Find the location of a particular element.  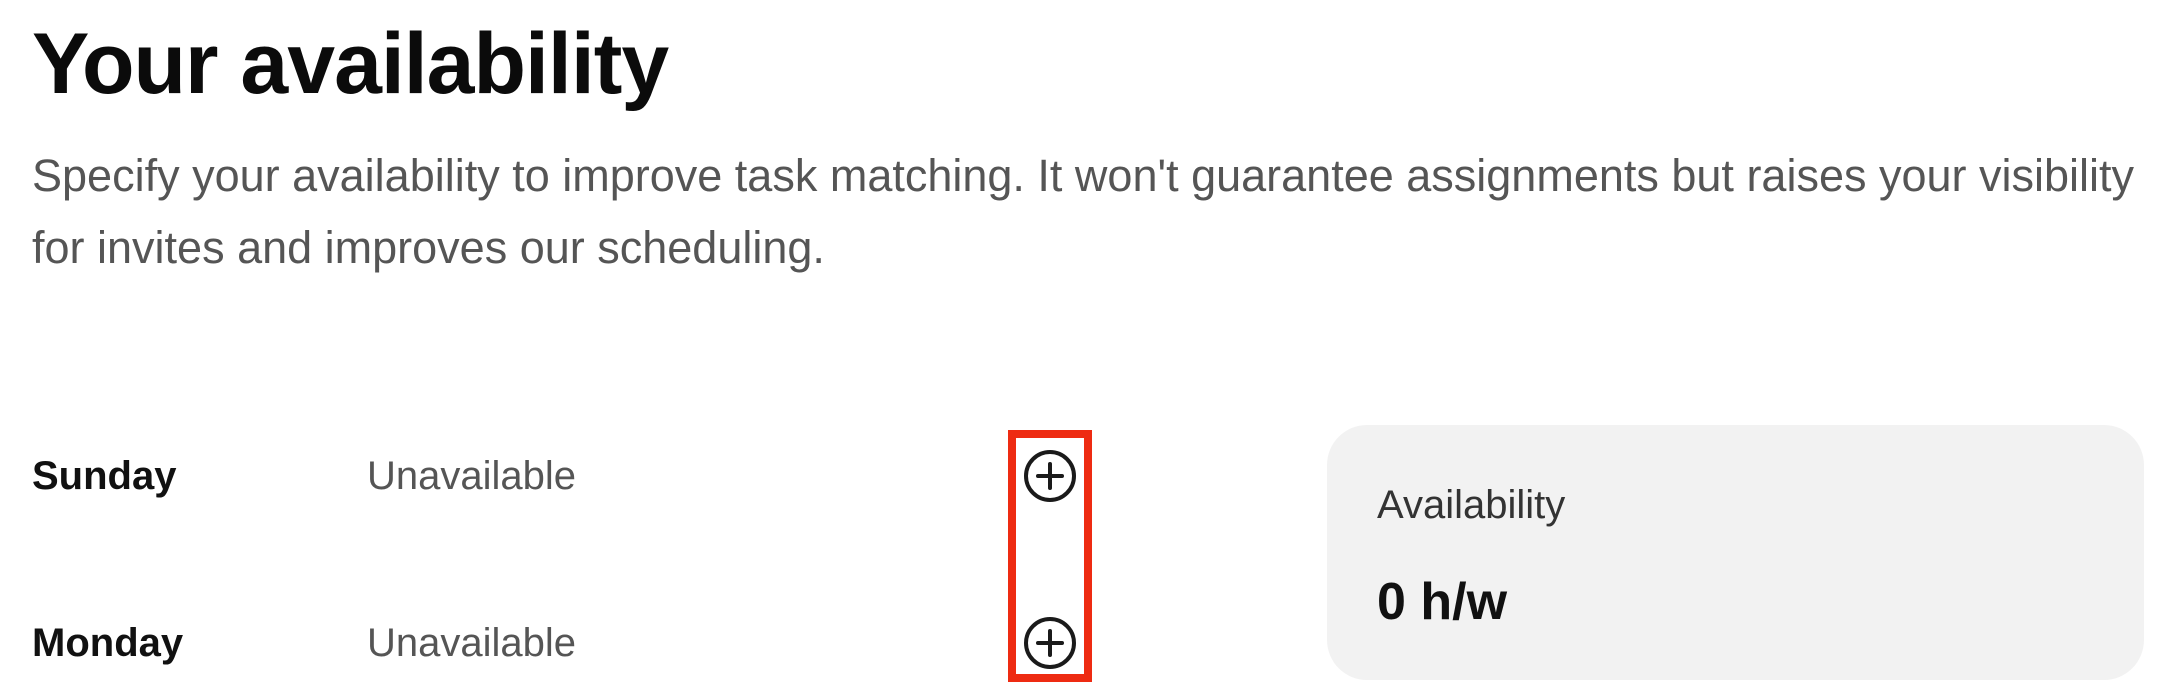

add-sunday-availability-button is located at coordinates (1050, 476).